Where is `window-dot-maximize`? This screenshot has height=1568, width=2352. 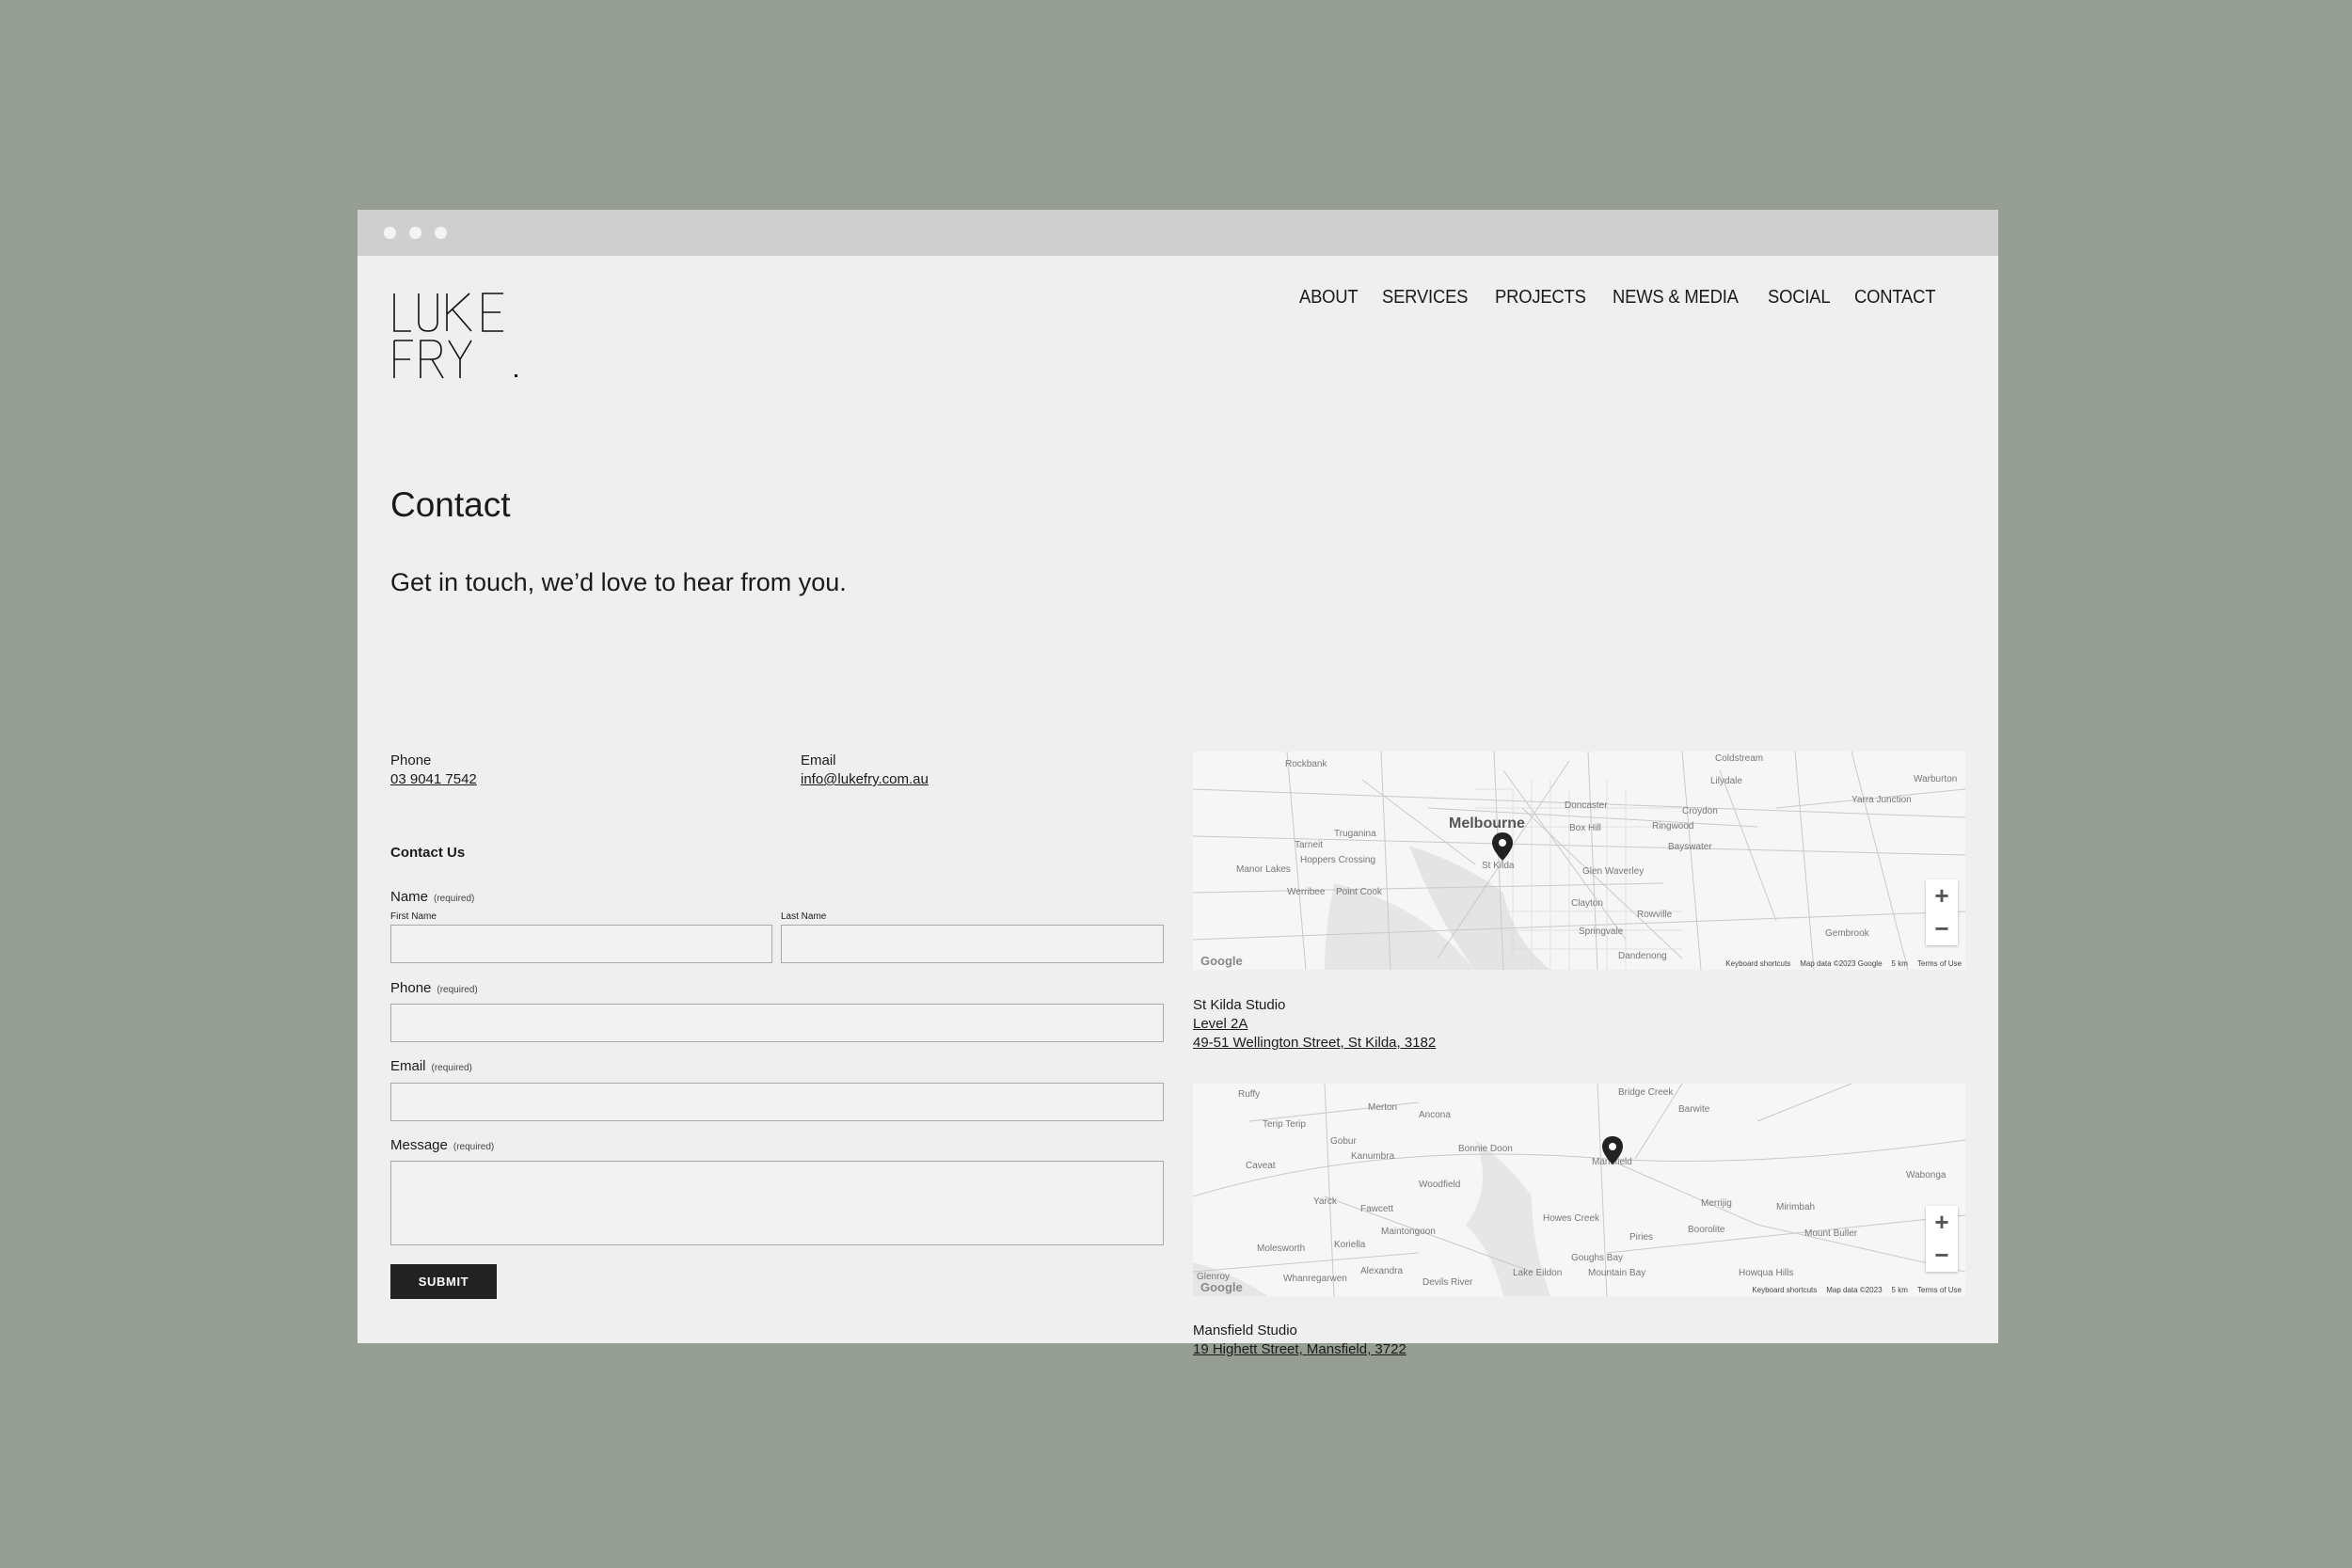
window-dot-maximize is located at coordinates (441, 233).